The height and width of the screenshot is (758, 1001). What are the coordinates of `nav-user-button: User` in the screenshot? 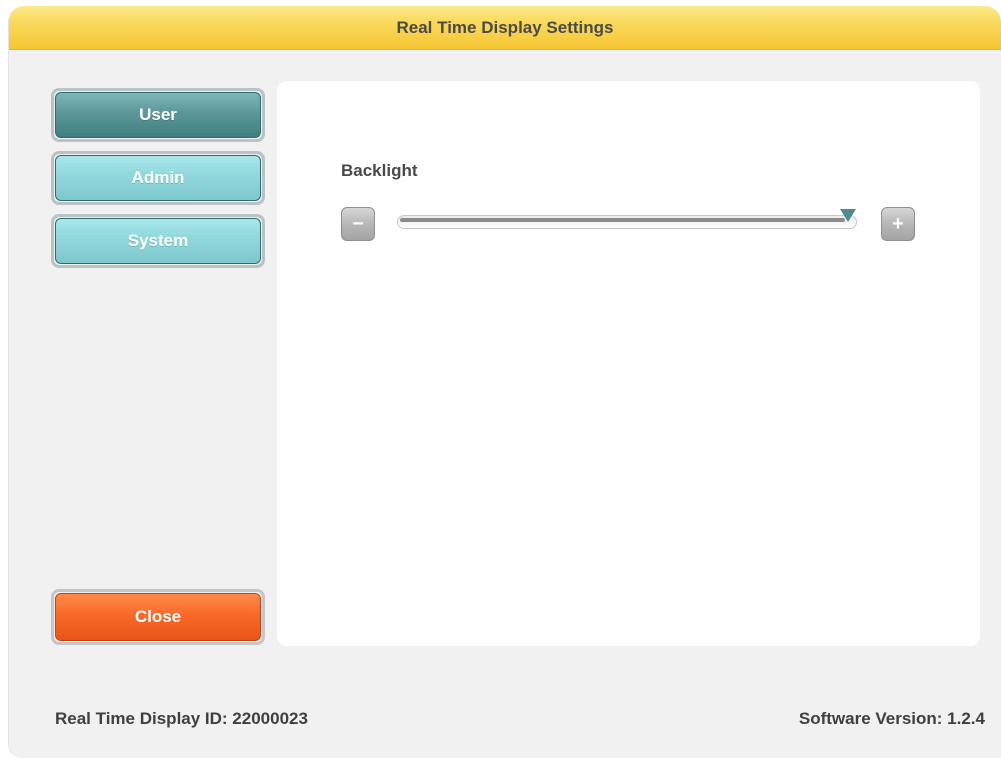 It's located at (158, 115).